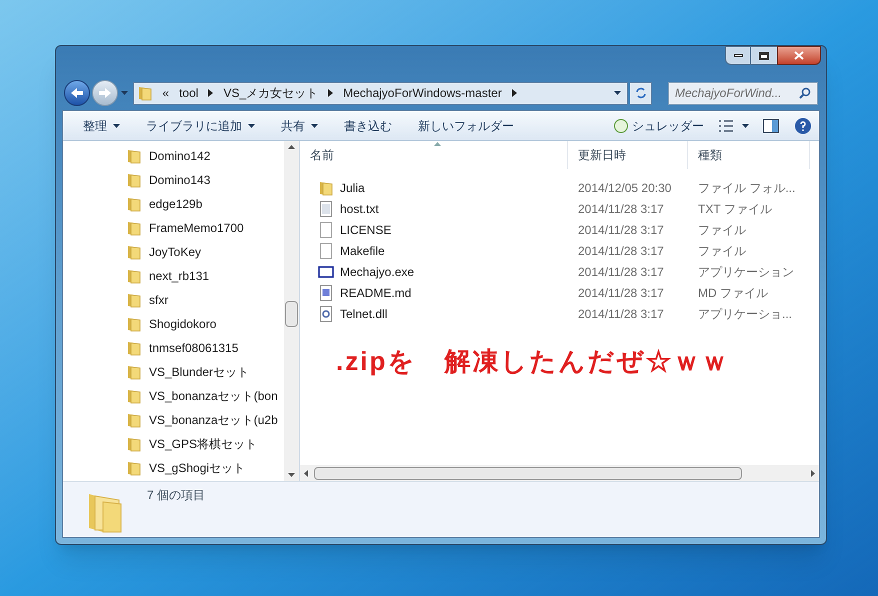 The width and height of the screenshot is (878, 596). Describe the element at coordinates (466, 126) in the screenshot. I see `toolbar-button: 新しいフォルダー` at that location.